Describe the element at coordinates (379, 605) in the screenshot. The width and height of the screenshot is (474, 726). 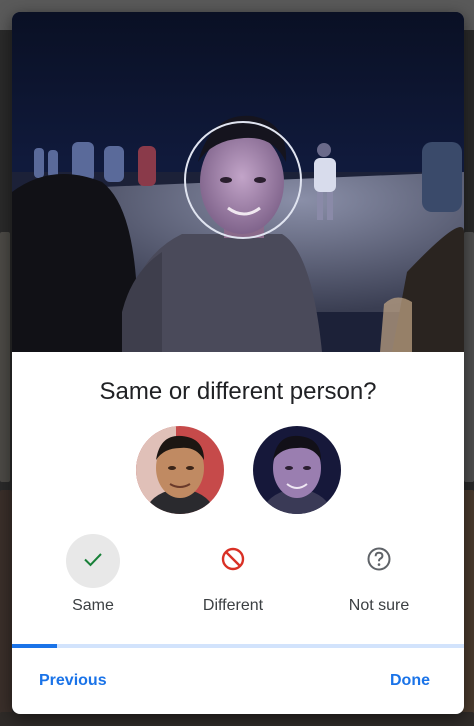
I see `option-not-sure-label: Not sure` at that location.